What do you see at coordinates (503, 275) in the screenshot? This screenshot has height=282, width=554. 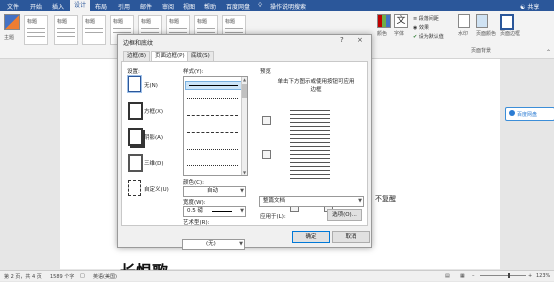 I see `zoom-slider` at bounding box center [503, 275].